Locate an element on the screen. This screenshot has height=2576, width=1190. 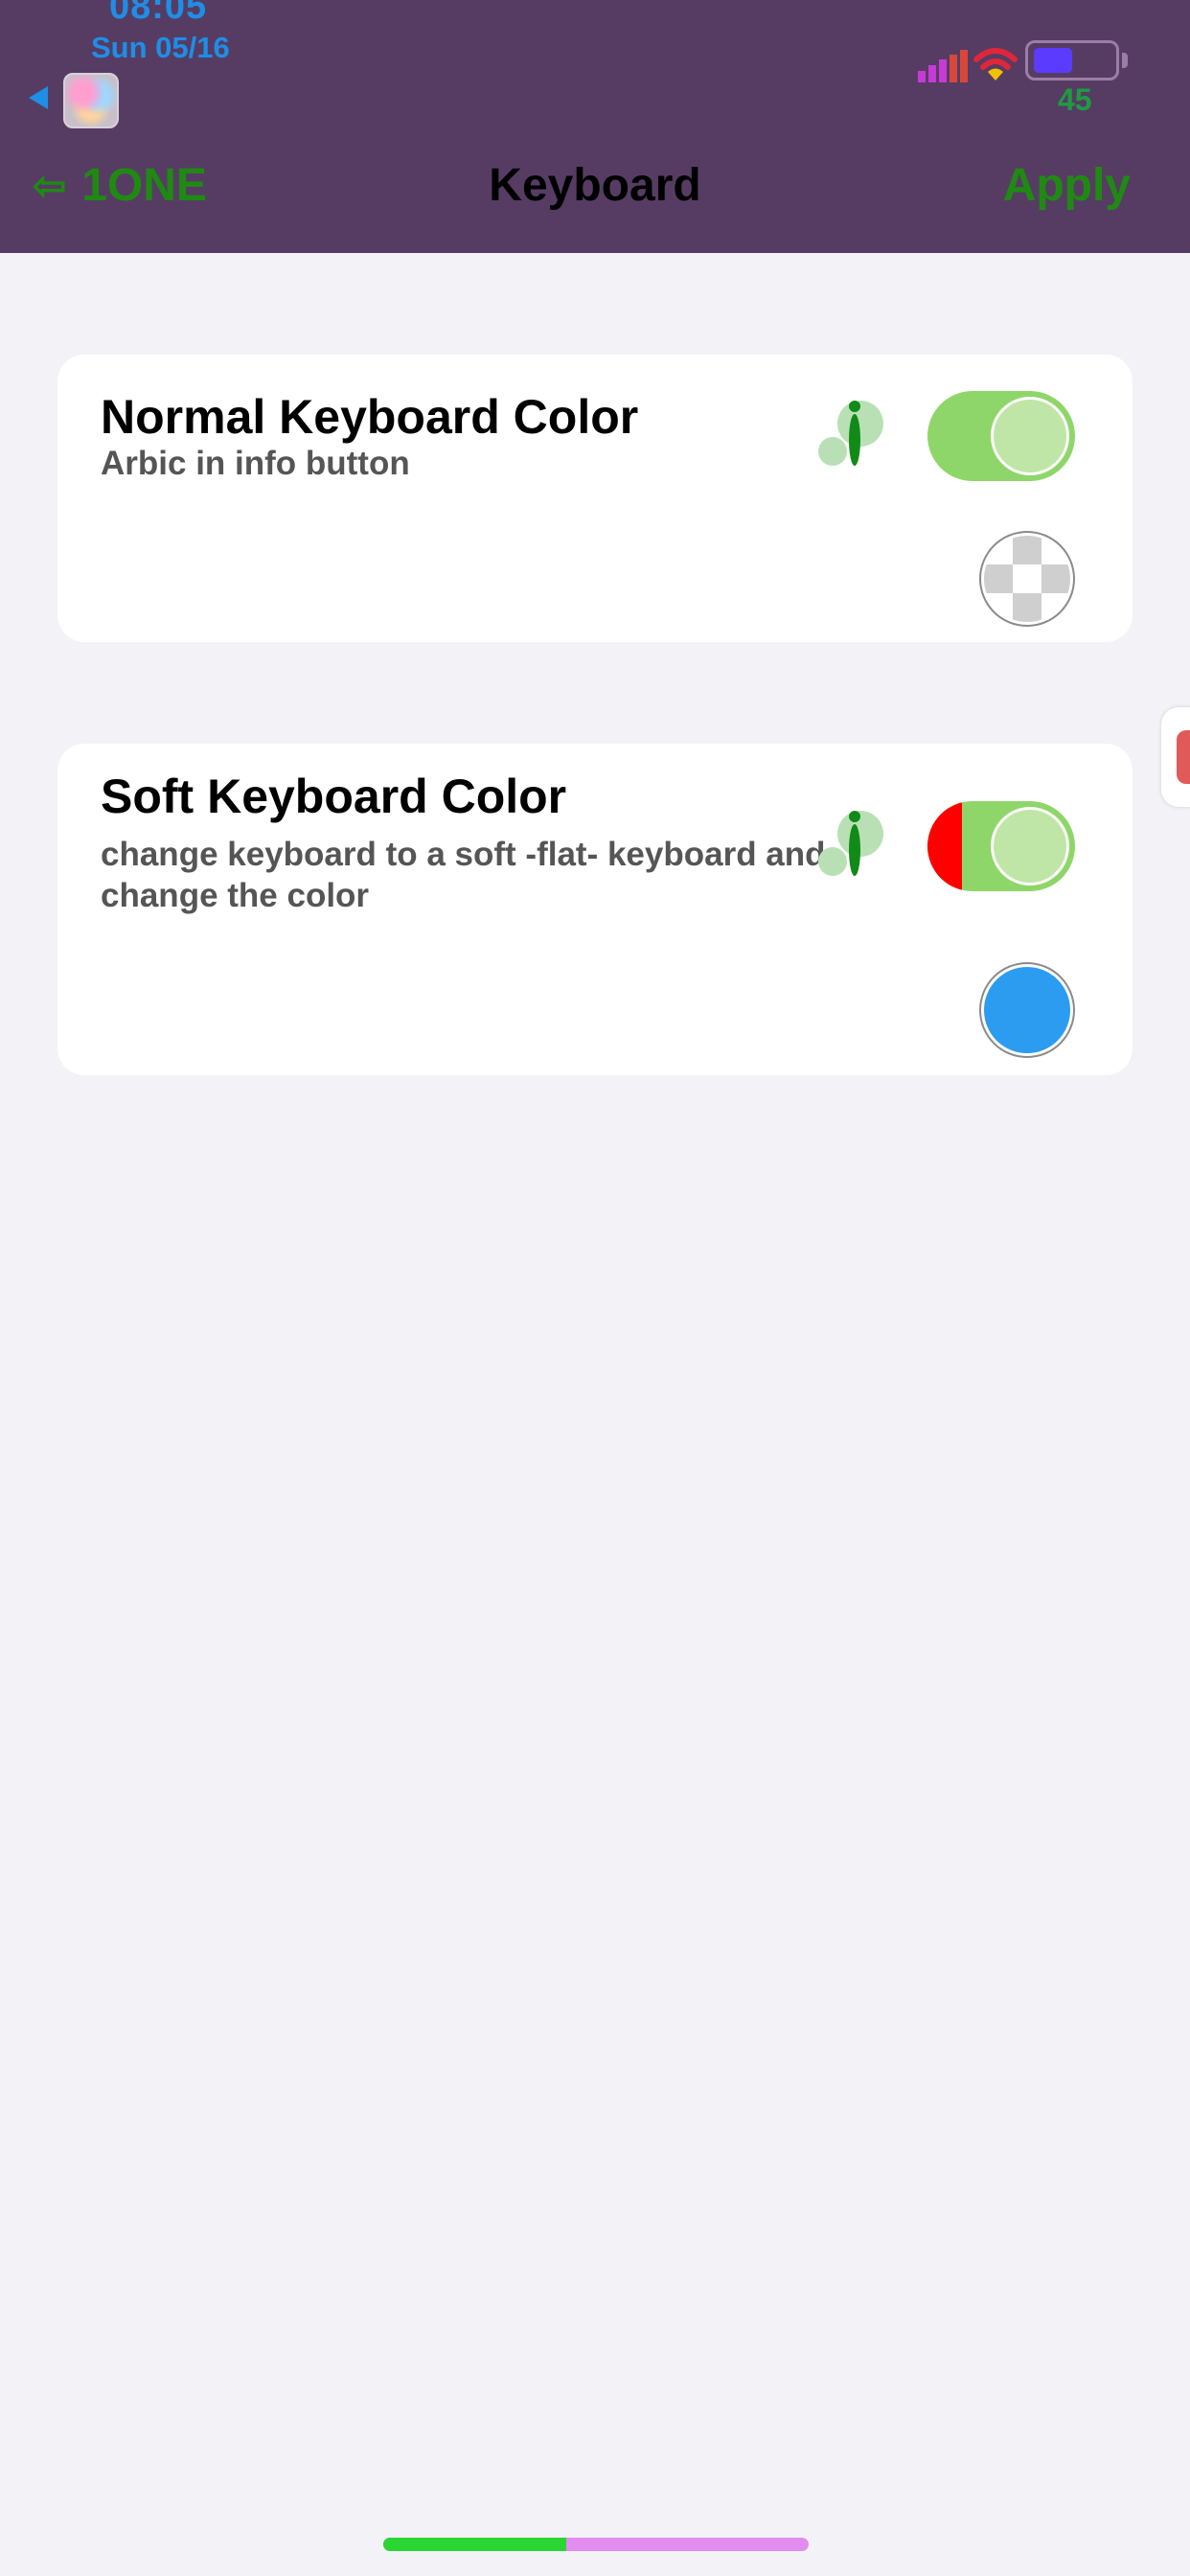
signal-icon is located at coordinates (943, 66).